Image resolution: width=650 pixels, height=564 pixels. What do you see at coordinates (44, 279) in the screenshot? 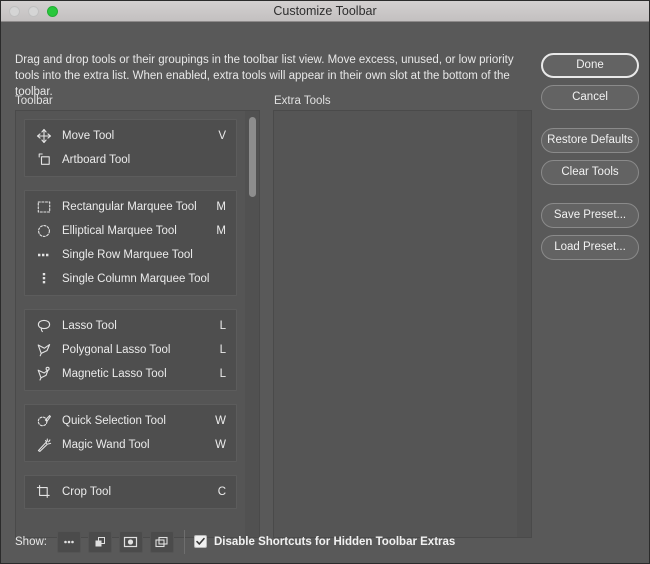
I see `single-column-marquee-tool-icon` at bounding box center [44, 279].